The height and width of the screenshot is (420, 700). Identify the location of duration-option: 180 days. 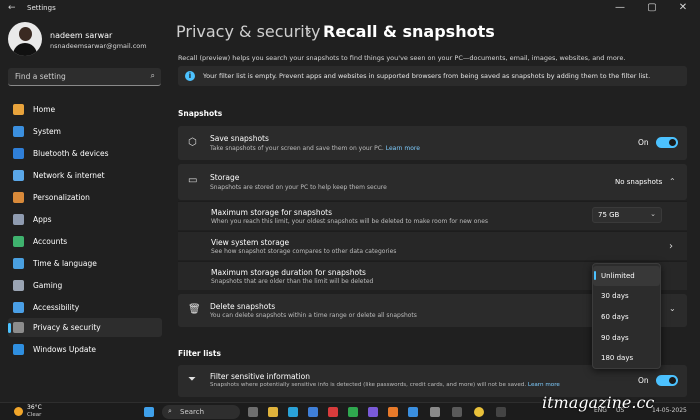
(626, 358).